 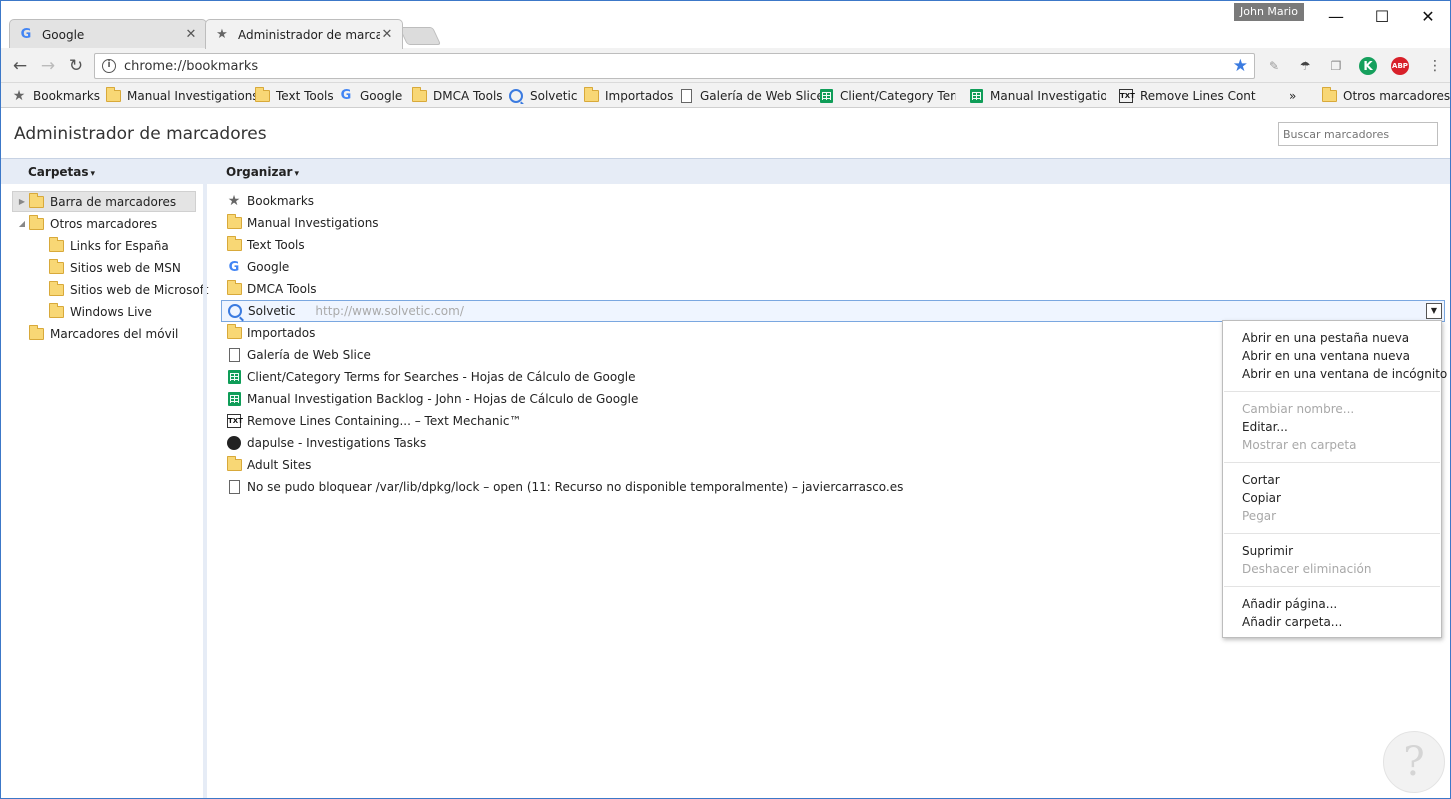 I want to click on menu-item-show-in-folder: Mostrar en carpeta, so click(x=1299, y=445).